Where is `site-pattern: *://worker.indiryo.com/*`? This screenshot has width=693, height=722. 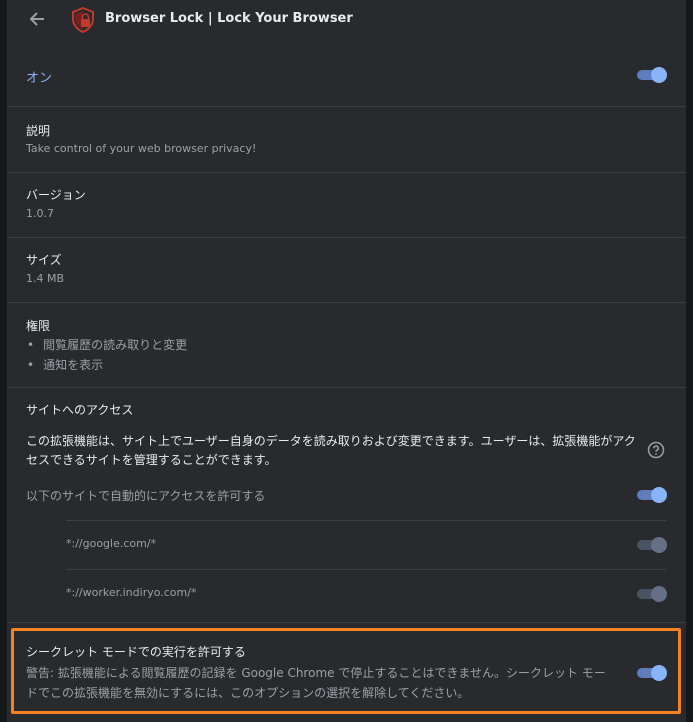 site-pattern: *://worker.indiryo.com/* is located at coordinates (131, 592).